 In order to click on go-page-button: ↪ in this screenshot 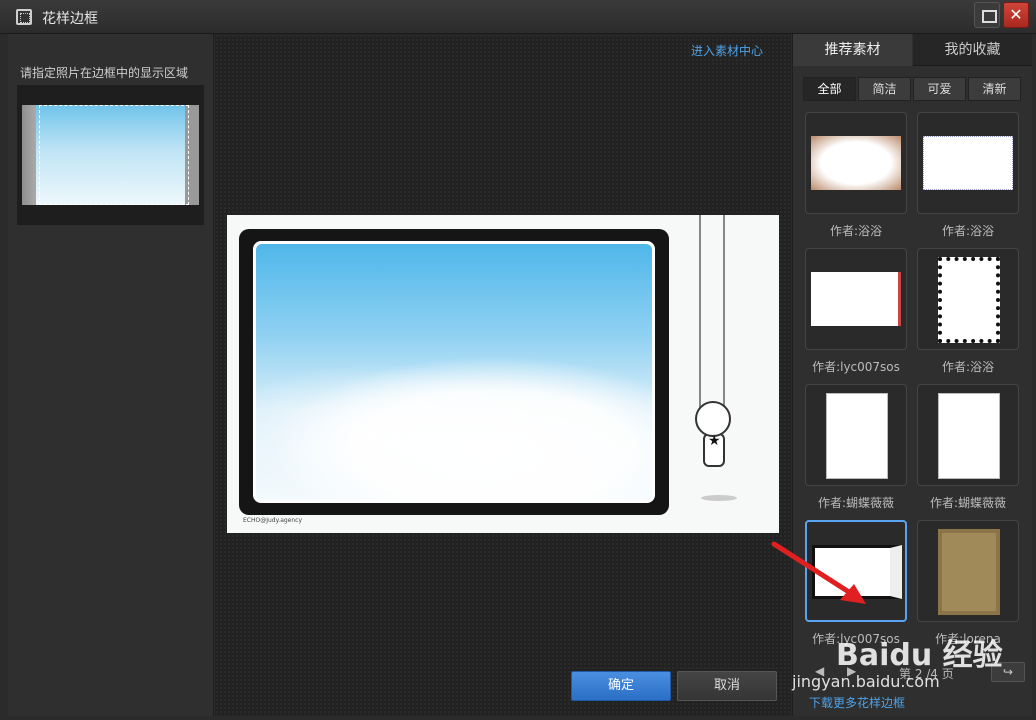, I will do `click(1008, 672)`.